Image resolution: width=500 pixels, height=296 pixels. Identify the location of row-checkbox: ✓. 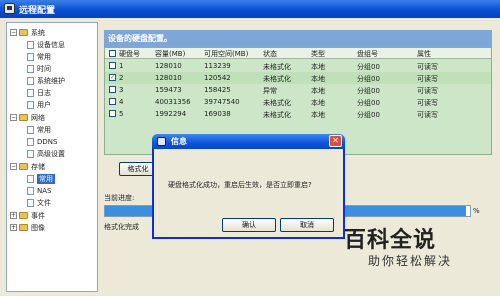
(112, 77).